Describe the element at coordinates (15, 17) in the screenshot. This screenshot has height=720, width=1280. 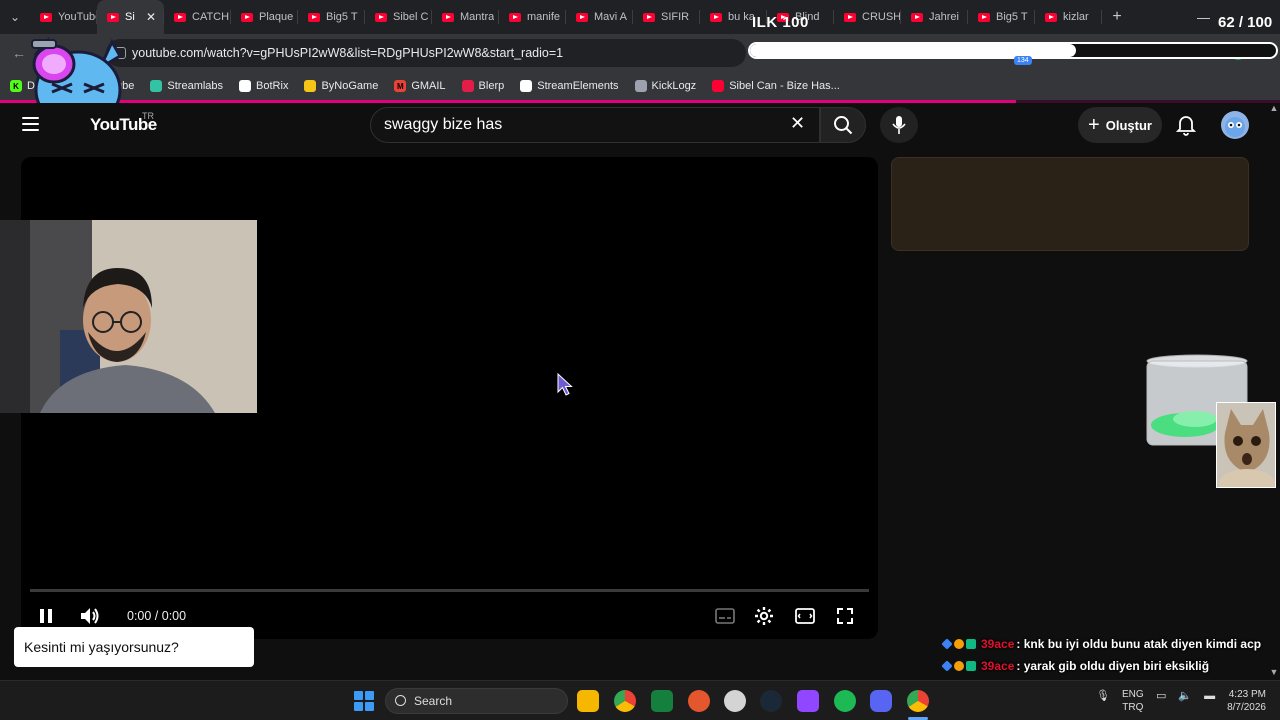
I see `tab-search-chevron-icon: ⌄` at that location.